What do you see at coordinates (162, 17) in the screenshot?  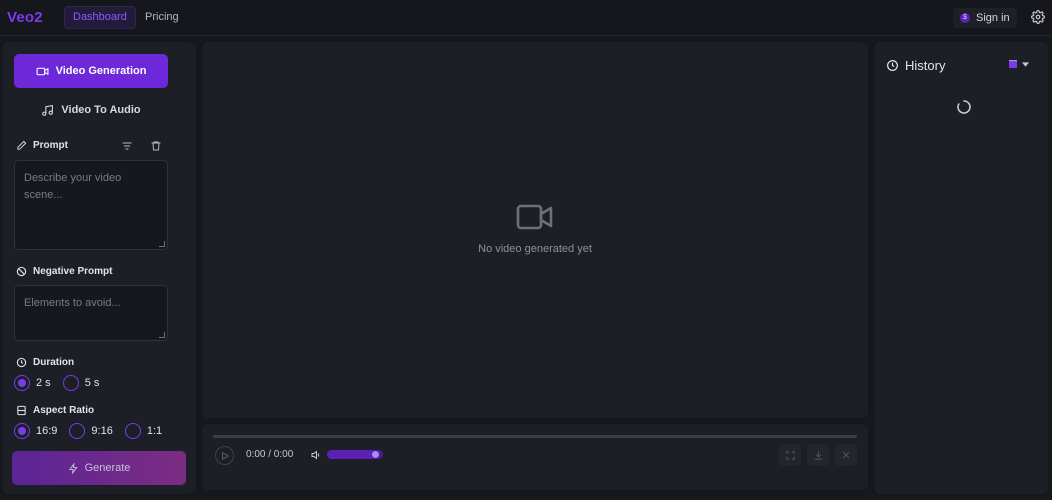 I see `nav-tab-pricing: Pricing` at bounding box center [162, 17].